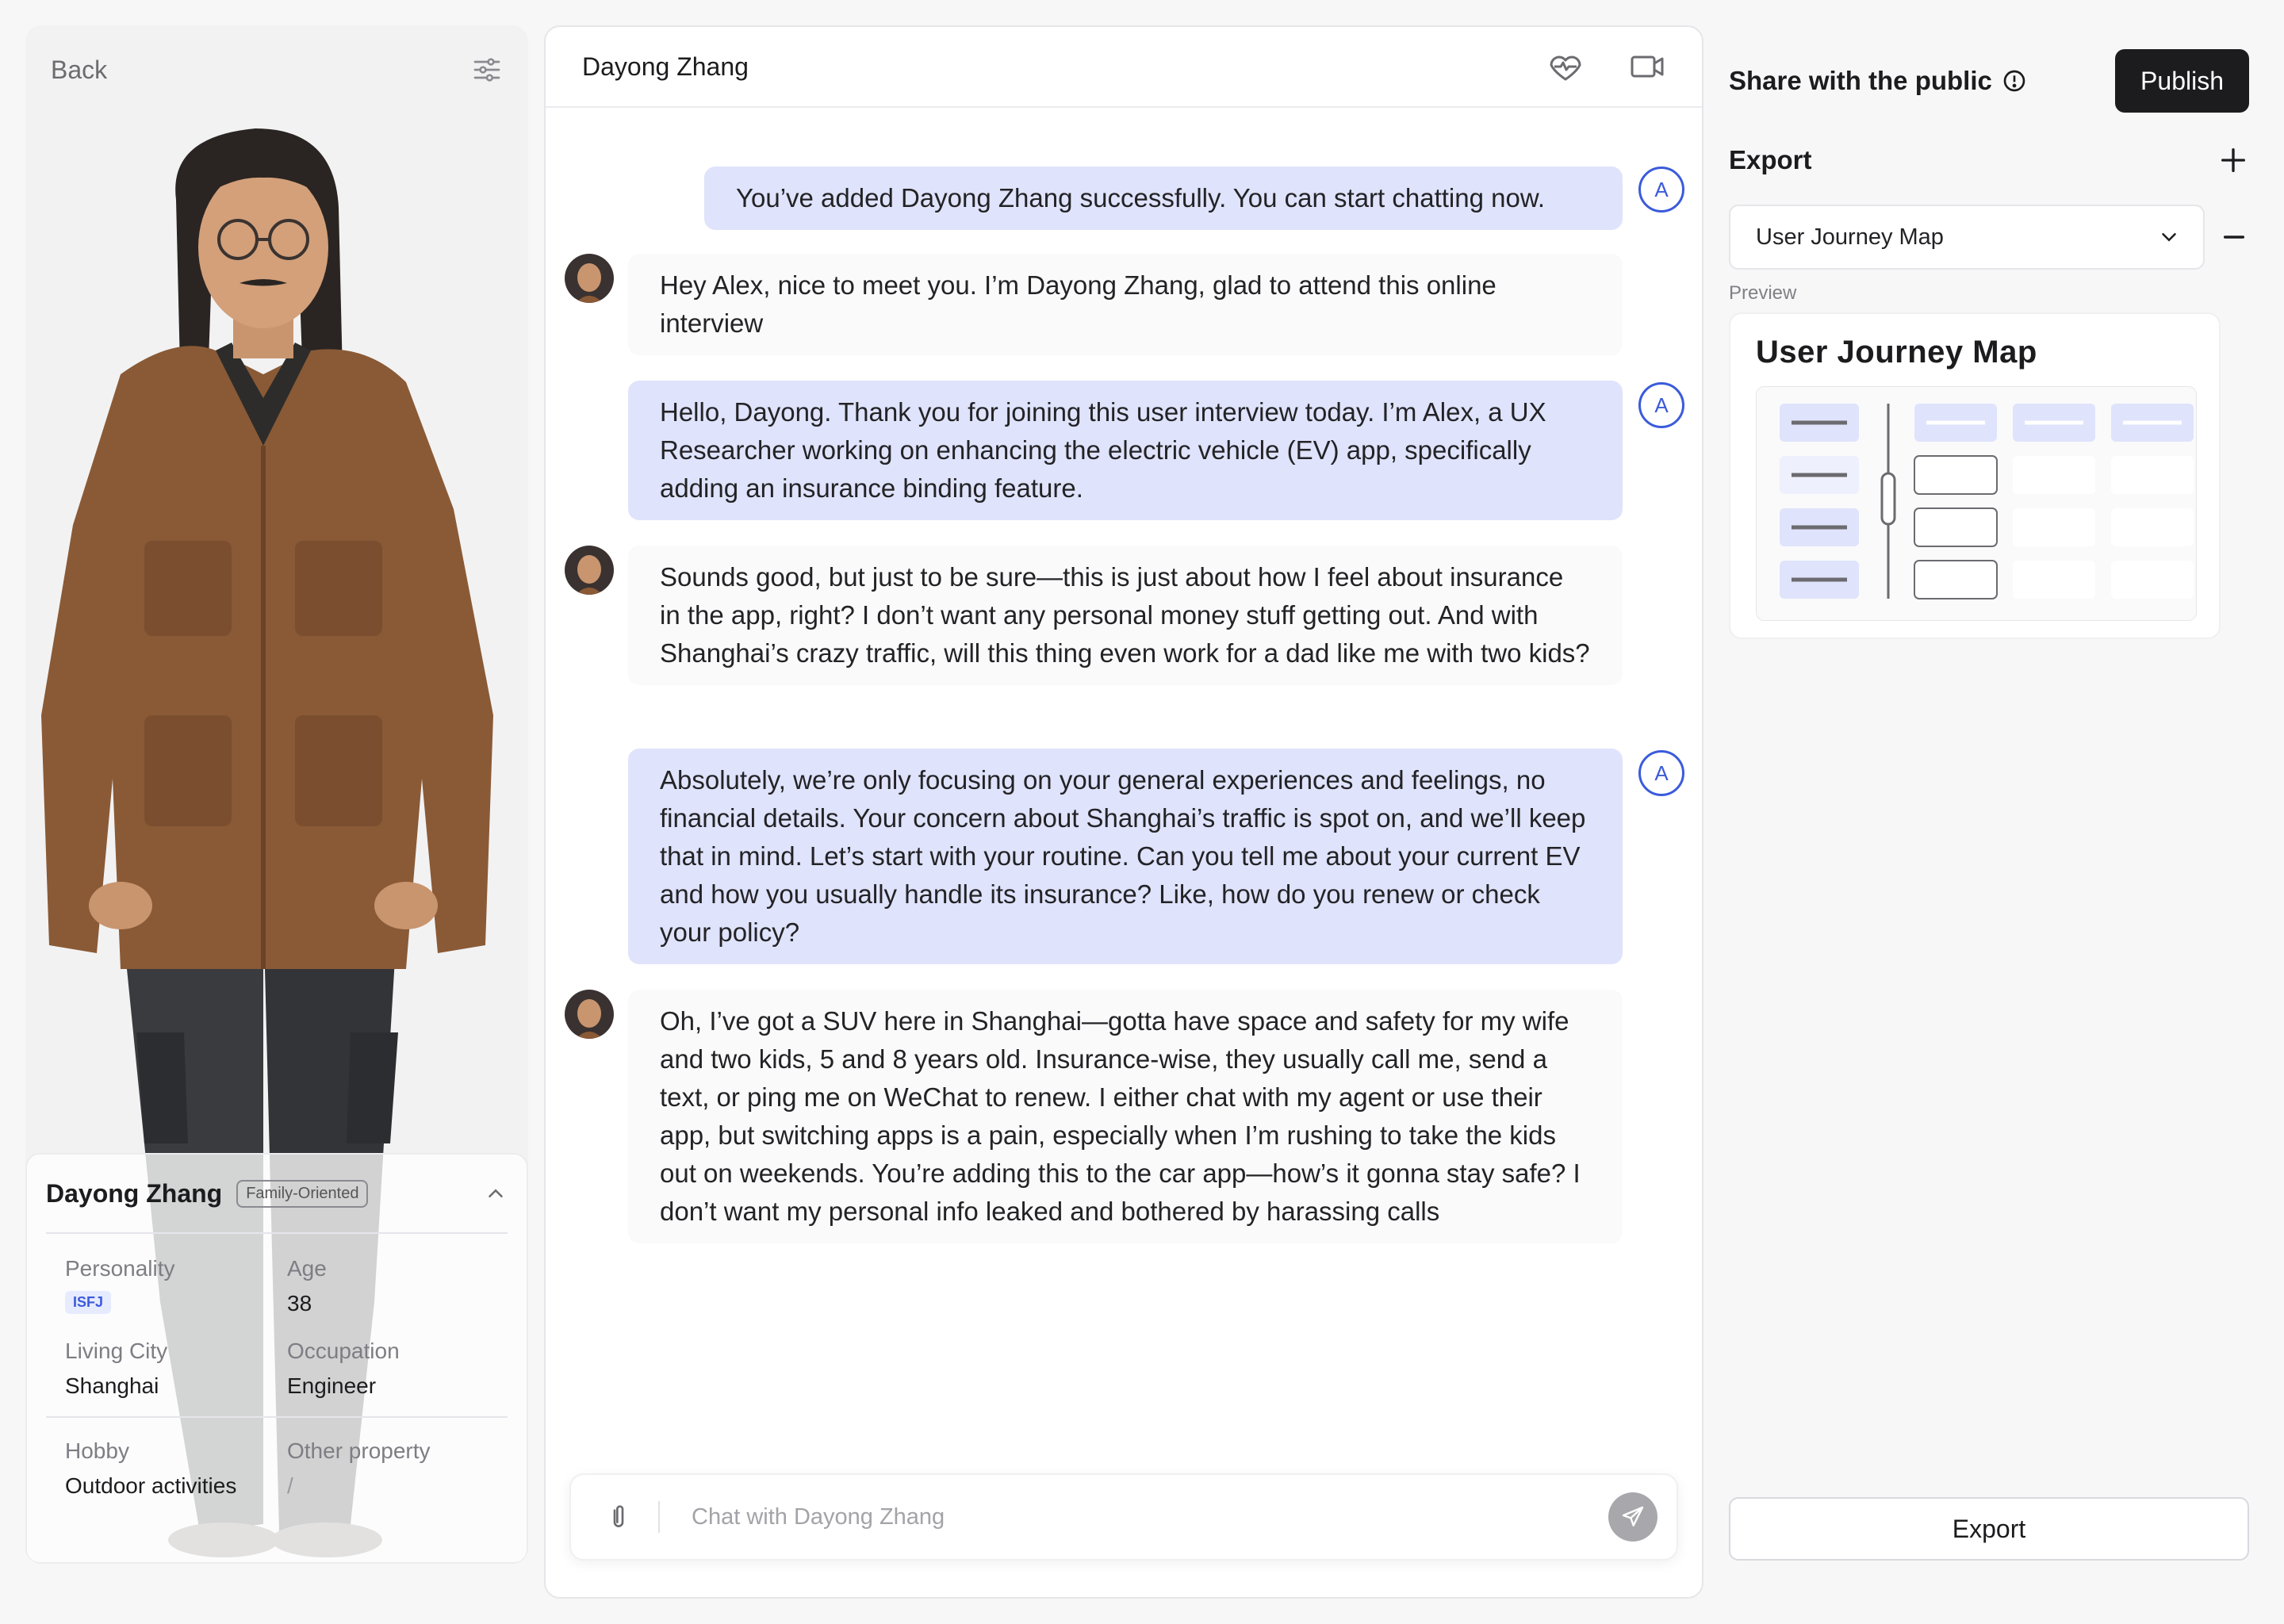 This screenshot has height=1624, width=2284. What do you see at coordinates (299, 1303) in the screenshot?
I see `age-value: 38` at bounding box center [299, 1303].